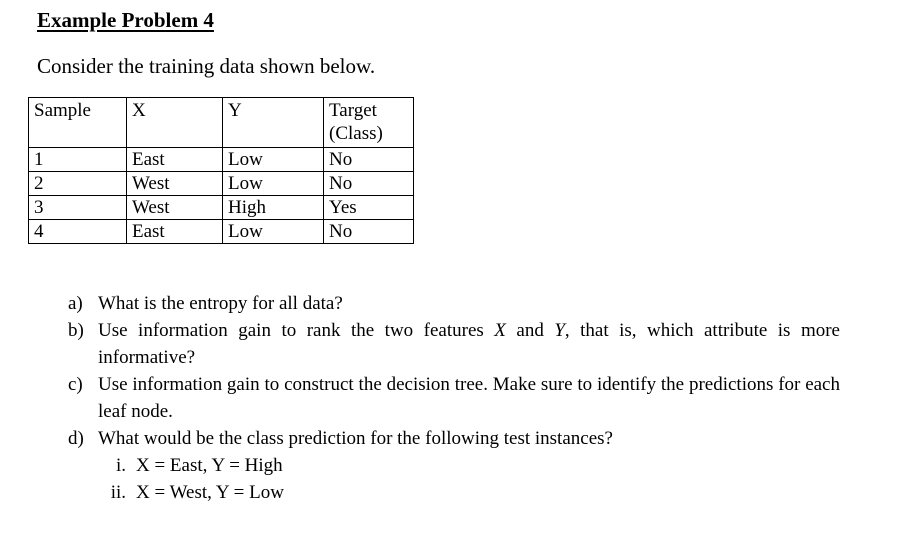  I want to click on cell-y: High, so click(273, 207).